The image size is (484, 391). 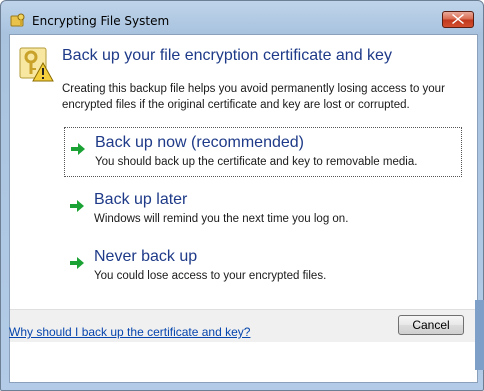 I want to click on key-folder-icon, so click(x=18, y=20).